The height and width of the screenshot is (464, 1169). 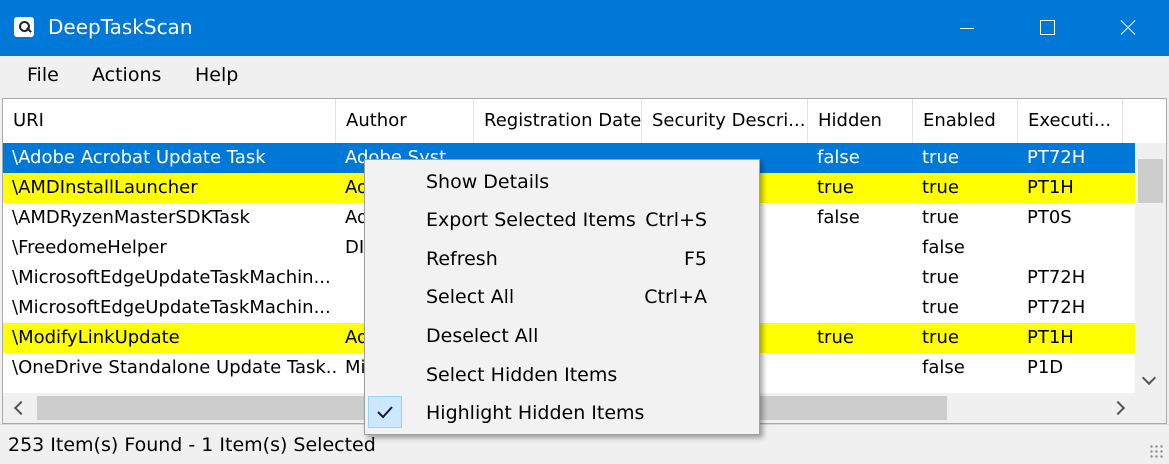 I want to click on column-registration-date: Registration Date, so click(x=558, y=121).